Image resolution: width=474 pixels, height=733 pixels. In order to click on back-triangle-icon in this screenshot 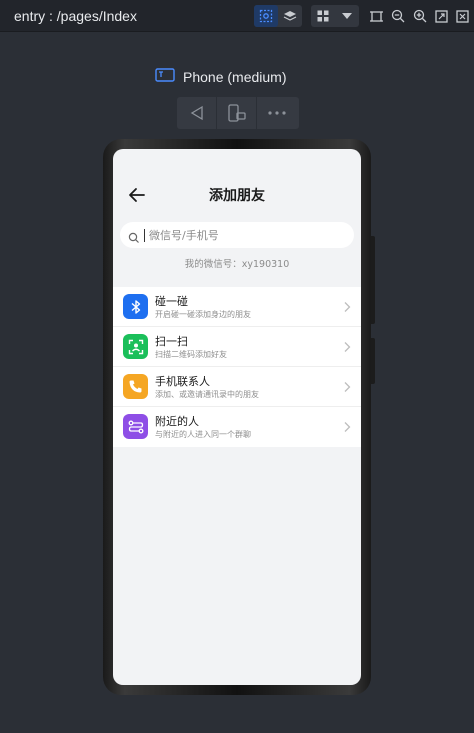, I will do `click(197, 113)`.